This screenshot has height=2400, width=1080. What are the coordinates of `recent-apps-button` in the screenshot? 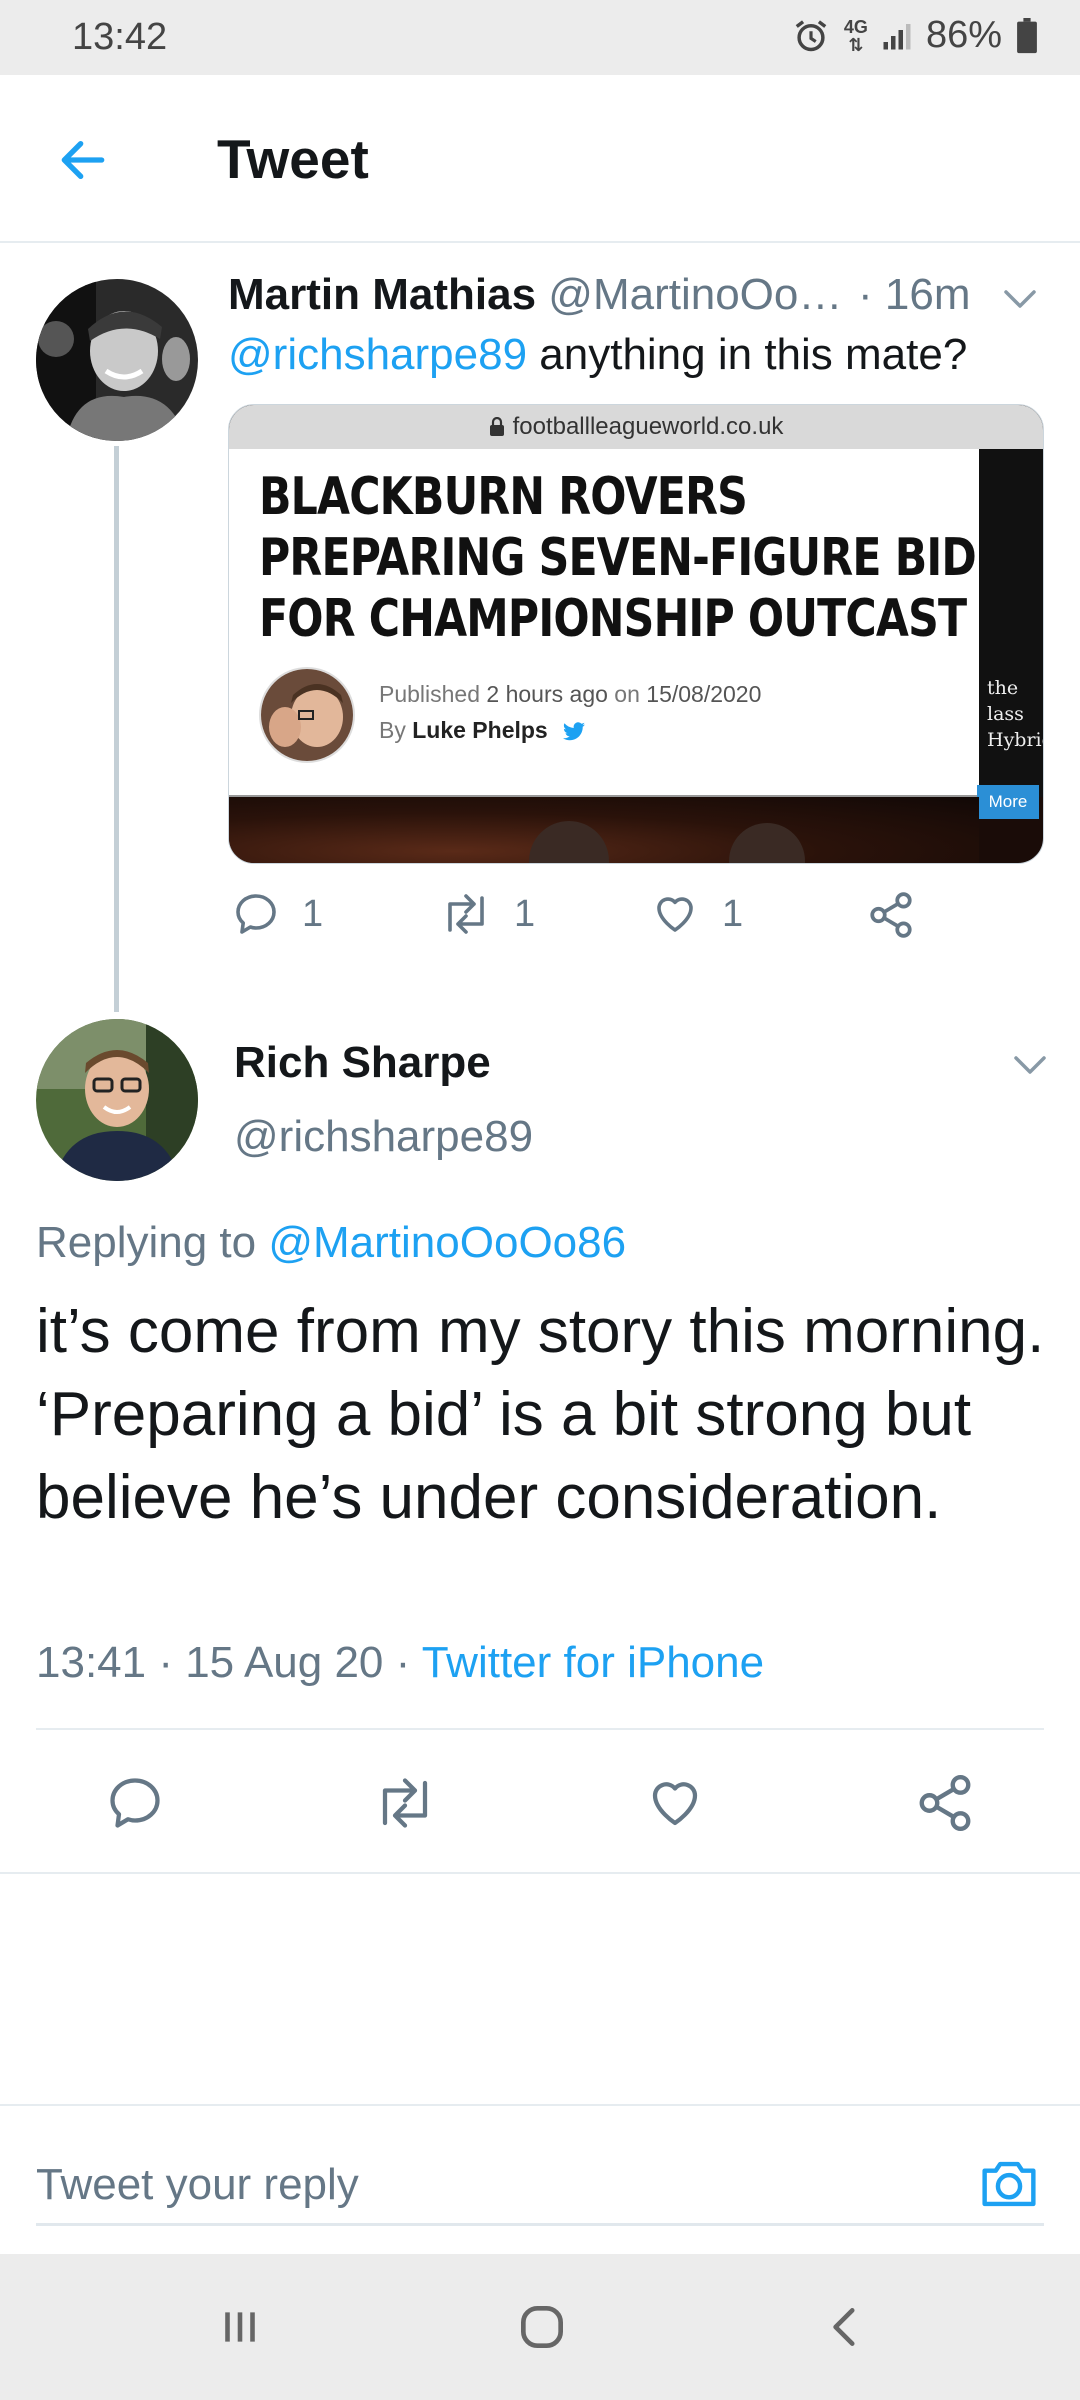 It's located at (240, 2327).